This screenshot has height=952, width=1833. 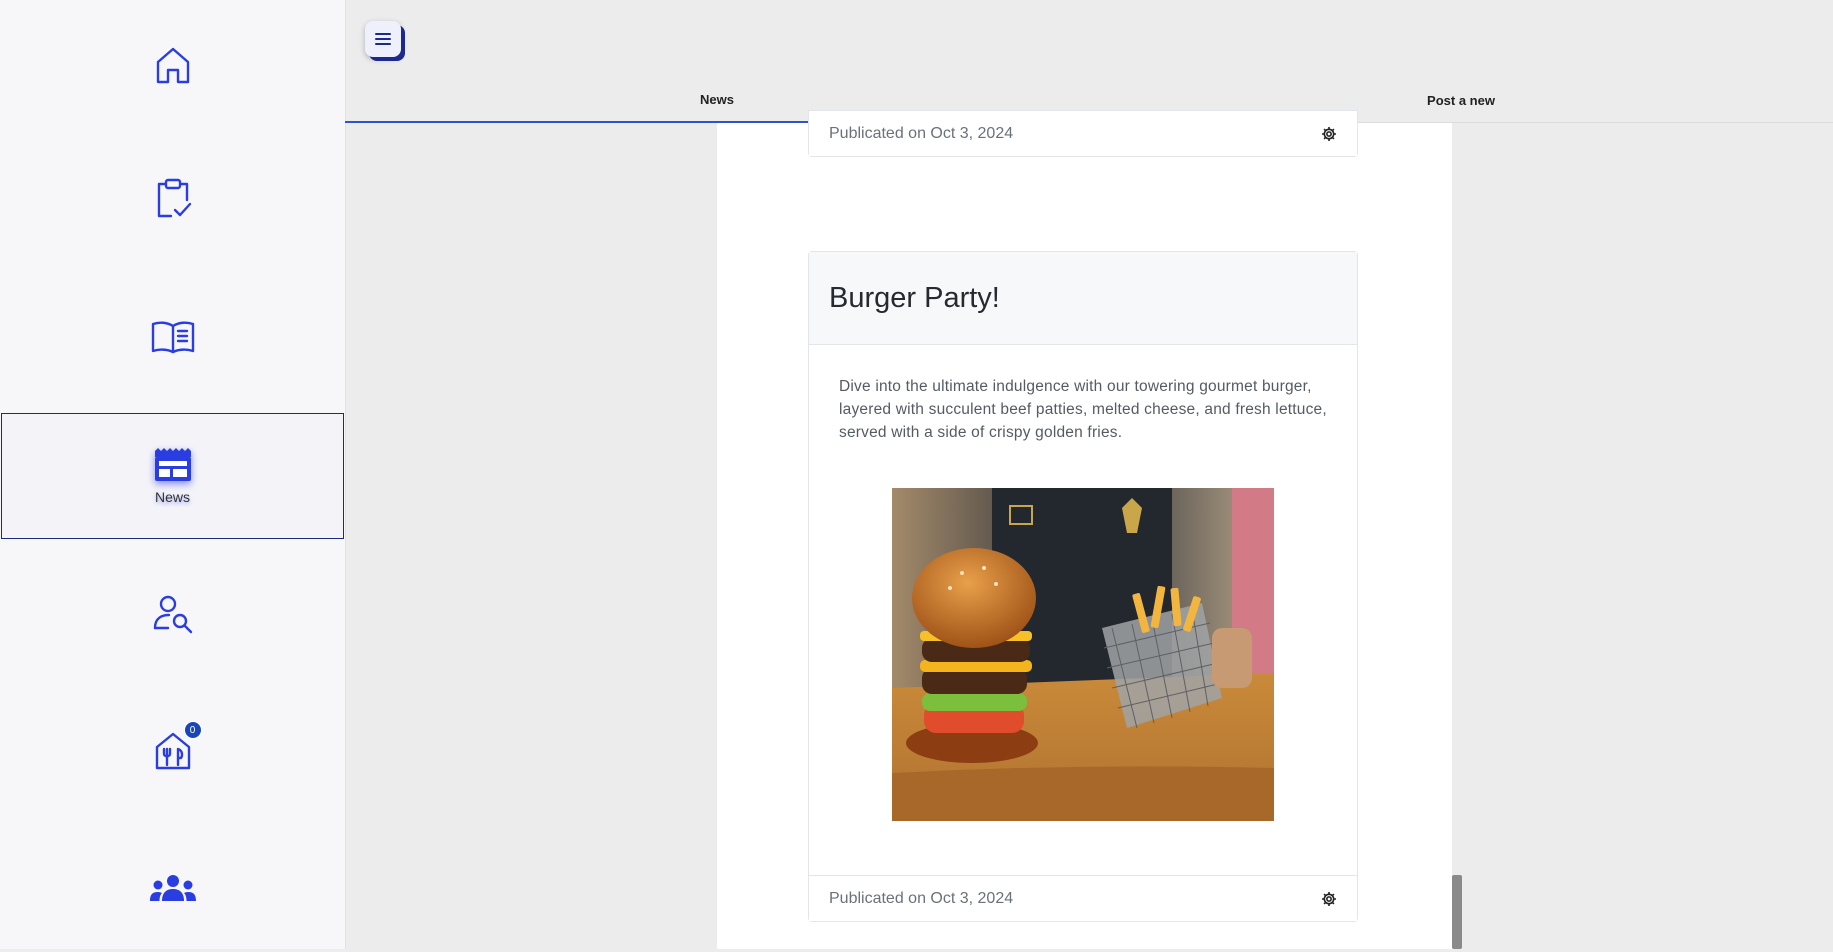 I want to click on sidebar-item-home, so click(x=172, y=65).